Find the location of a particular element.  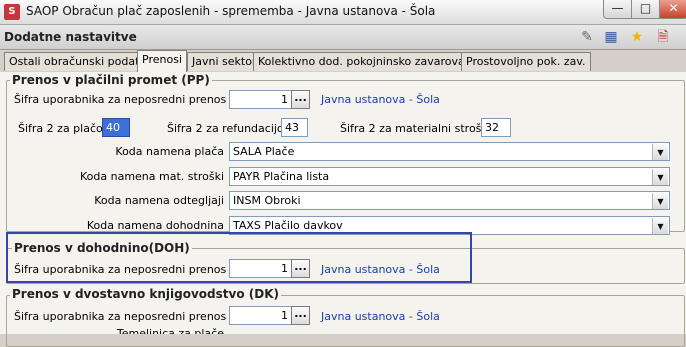

pp-koda-placa-value: SALA Plače is located at coordinates (264, 151).